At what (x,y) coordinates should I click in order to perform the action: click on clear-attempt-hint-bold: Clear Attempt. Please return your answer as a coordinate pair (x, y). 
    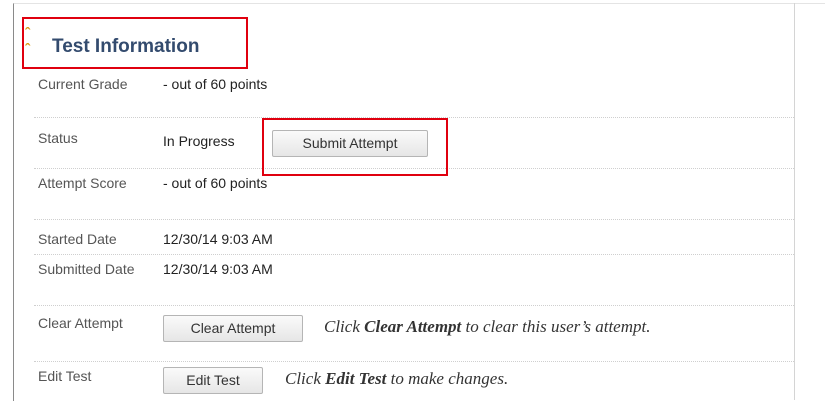
    Looking at the image, I should click on (413, 326).